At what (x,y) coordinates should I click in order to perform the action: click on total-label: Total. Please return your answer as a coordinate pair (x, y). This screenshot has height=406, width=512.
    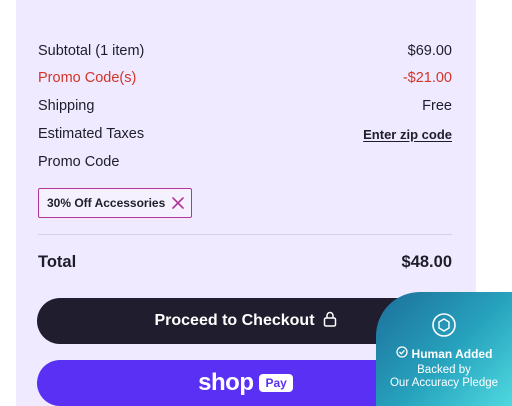
    Looking at the image, I should click on (57, 261).